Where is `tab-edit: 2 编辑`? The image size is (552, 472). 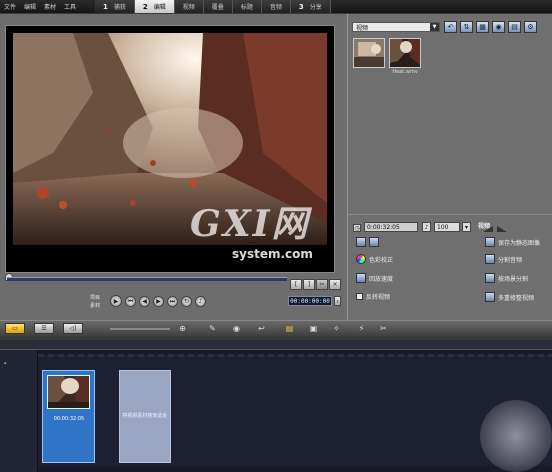 tab-edit: 2 编辑 is located at coordinates (154, 6).